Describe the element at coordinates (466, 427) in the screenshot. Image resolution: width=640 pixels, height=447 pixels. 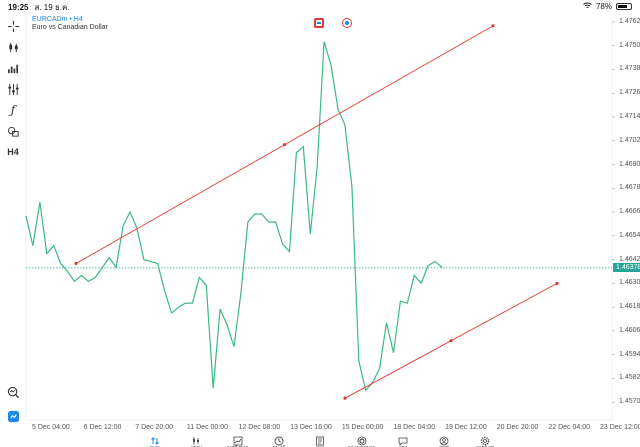
I see `time-axis-label: 19 Dec 12:00` at that location.